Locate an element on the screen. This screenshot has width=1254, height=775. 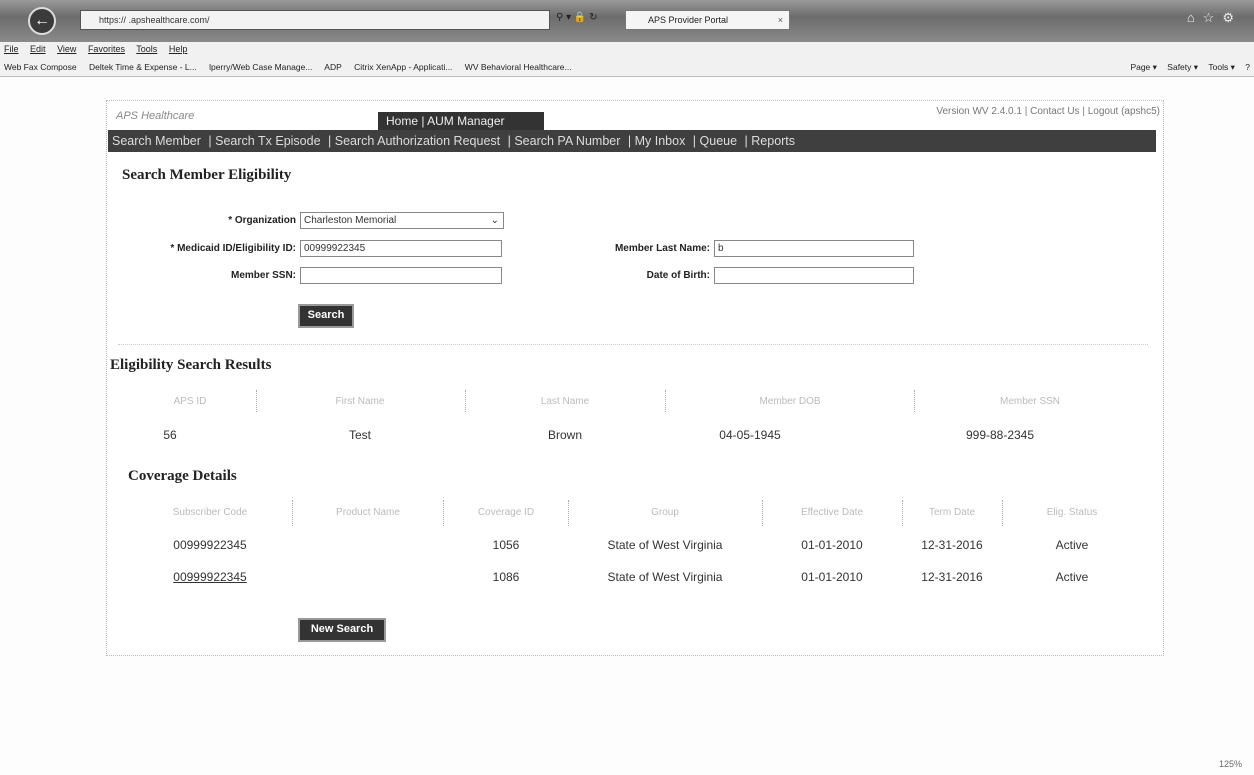
menu-bar: File Edit View Favorites Tools Help is located at coordinates (627, 49).